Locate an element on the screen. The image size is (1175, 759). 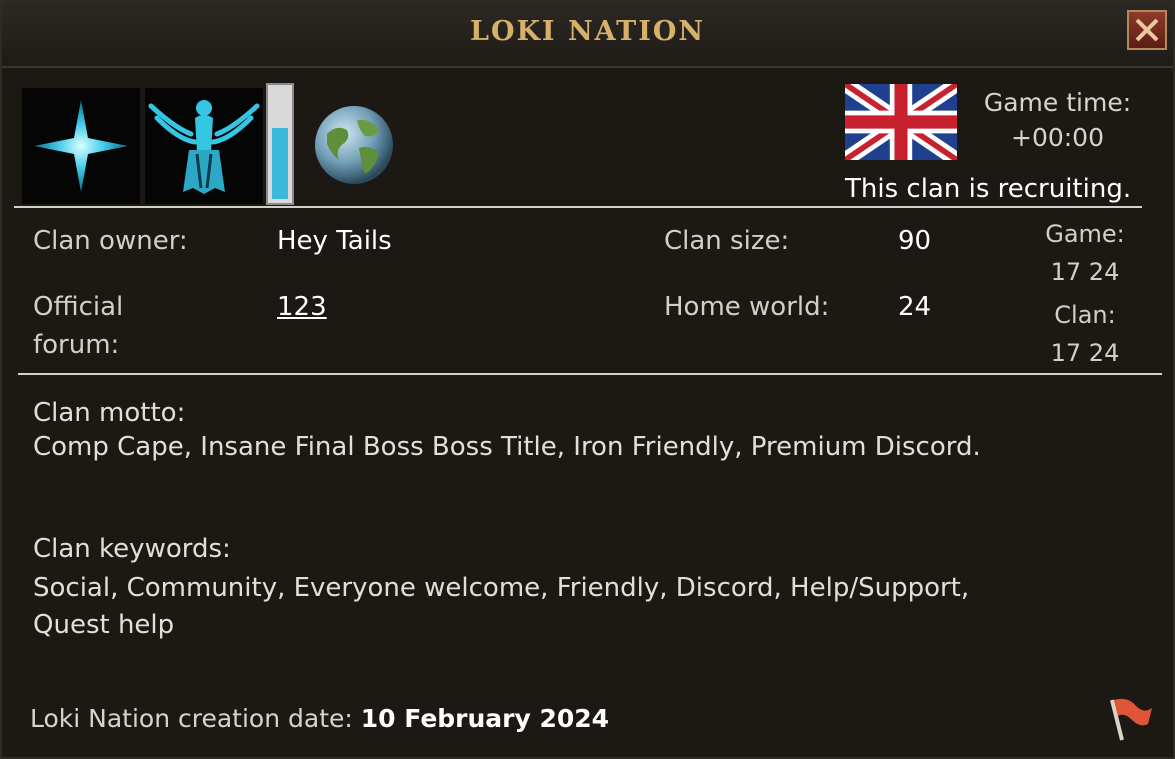
forum-label-line2: forum: is located at coordinates (76, 345).